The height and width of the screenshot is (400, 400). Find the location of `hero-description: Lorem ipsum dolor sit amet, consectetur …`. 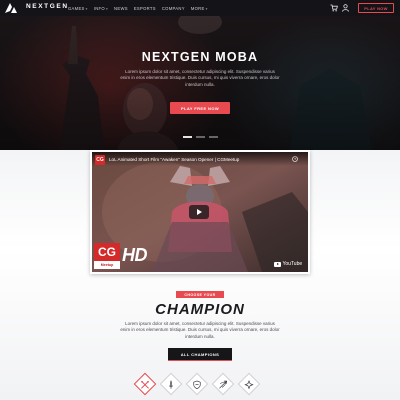

hero-description: Lorem ipsum dolor sit amet, consectetur … is located at coordinates (200, 78).